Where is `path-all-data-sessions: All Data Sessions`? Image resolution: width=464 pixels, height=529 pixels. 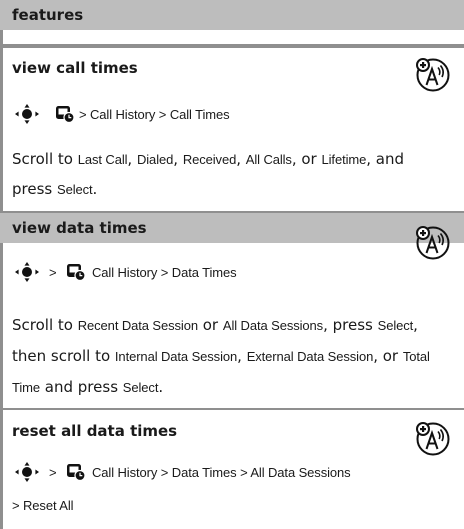
path-all-data-sessions: All Data Sessions is located at coordinates (300, 472).